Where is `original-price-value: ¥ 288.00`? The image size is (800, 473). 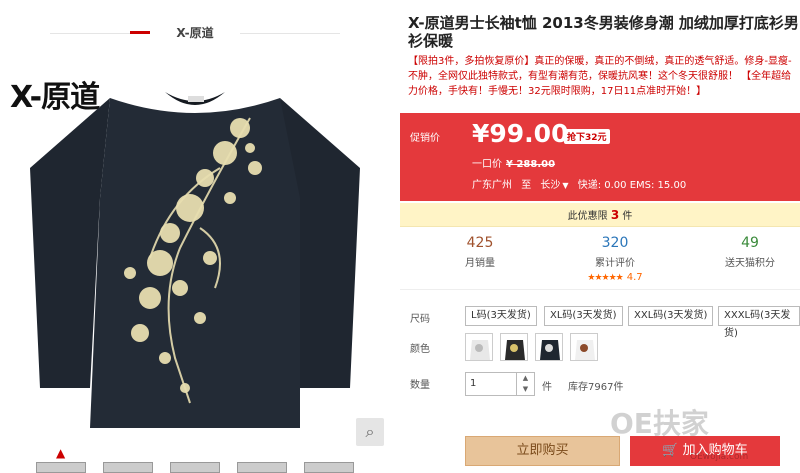 original-price-value: ¥ 288.00 is located at coordinates (531, 164).